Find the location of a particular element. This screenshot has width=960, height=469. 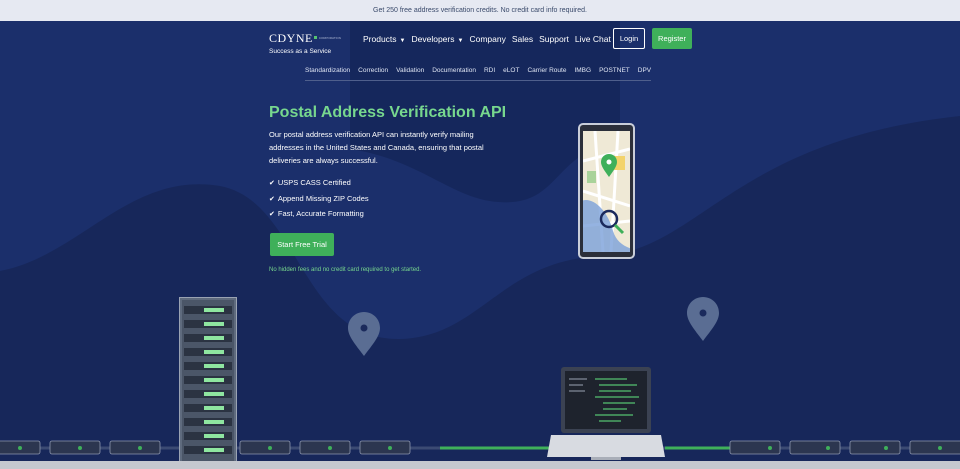

page-title: Postal Address Verification API is located at coordinates (388, 112).